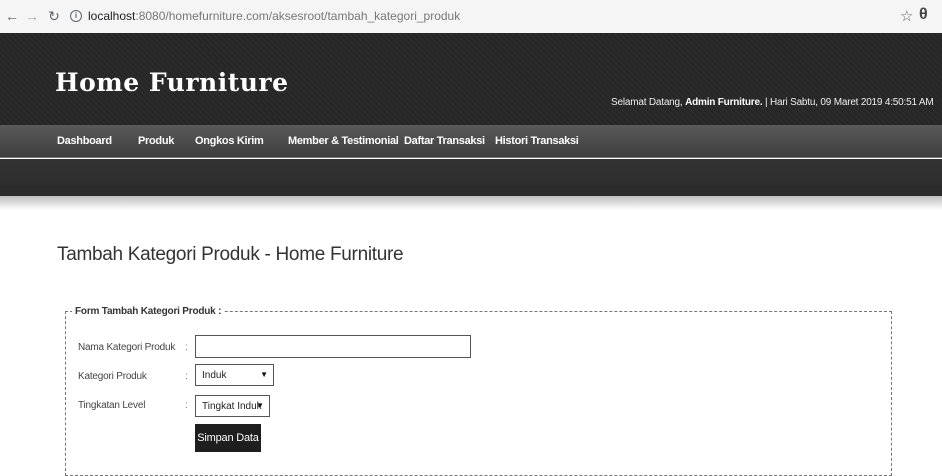 The width and height of the screenshot is (942, 476). I want to click on nama-kategori-input, so click(333, 346).